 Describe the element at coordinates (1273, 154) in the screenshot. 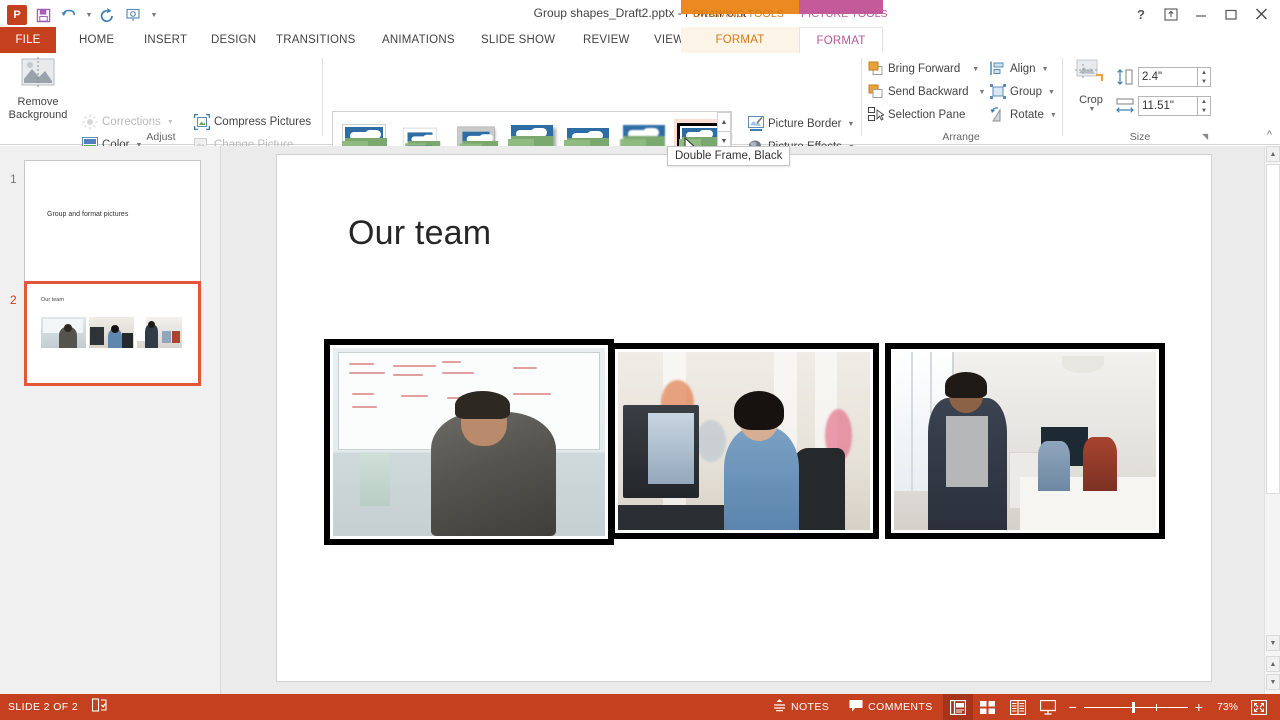

I see `scroll-up-icon: ▲` at that location.